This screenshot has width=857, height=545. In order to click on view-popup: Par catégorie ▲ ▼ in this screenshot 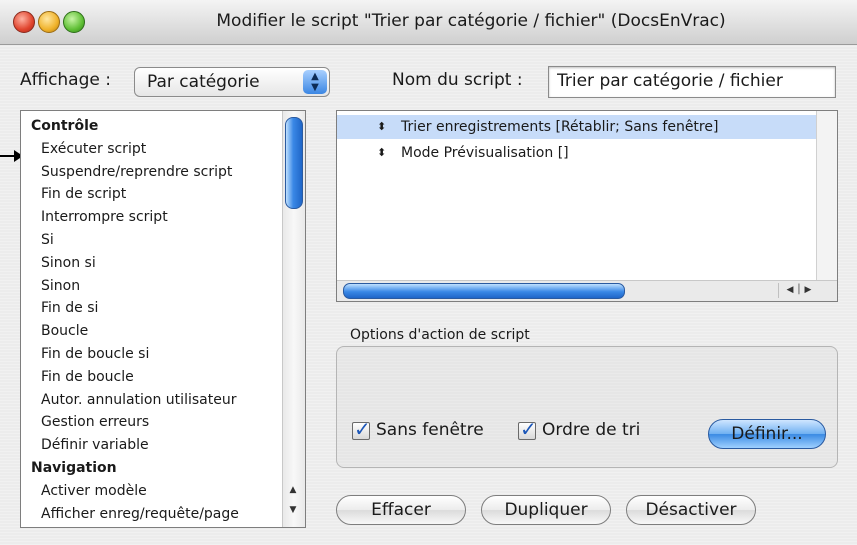, I will do `click(232, 82)`.